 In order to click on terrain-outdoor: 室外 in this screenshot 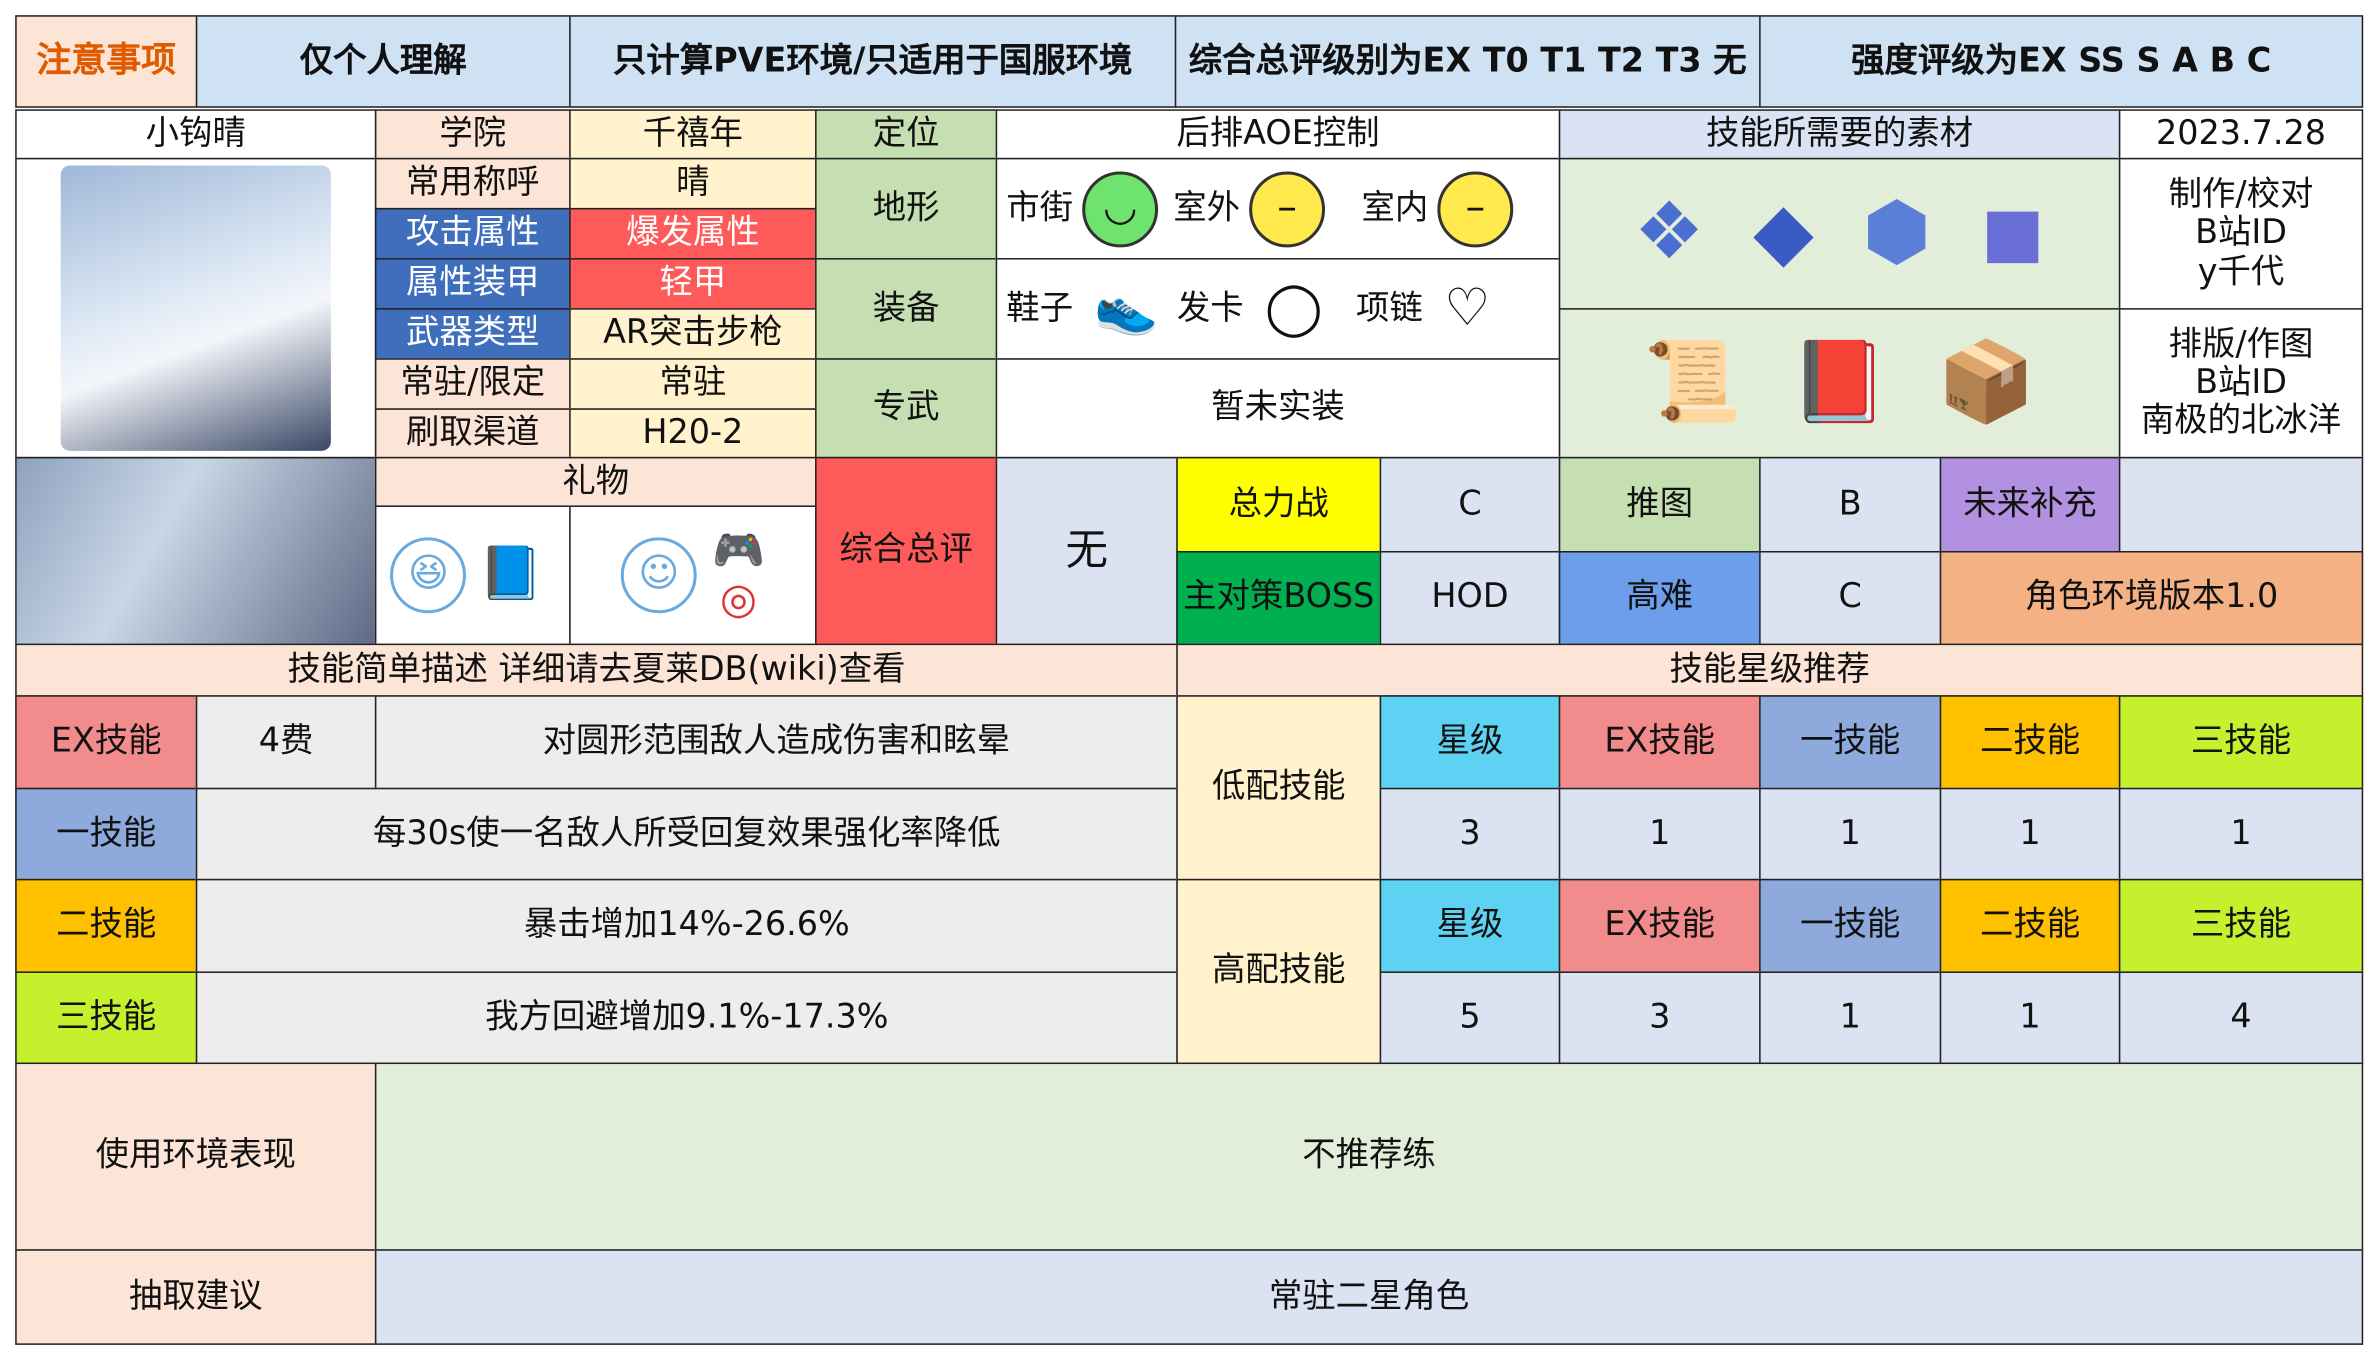, I will do `click(1207, 208)`.